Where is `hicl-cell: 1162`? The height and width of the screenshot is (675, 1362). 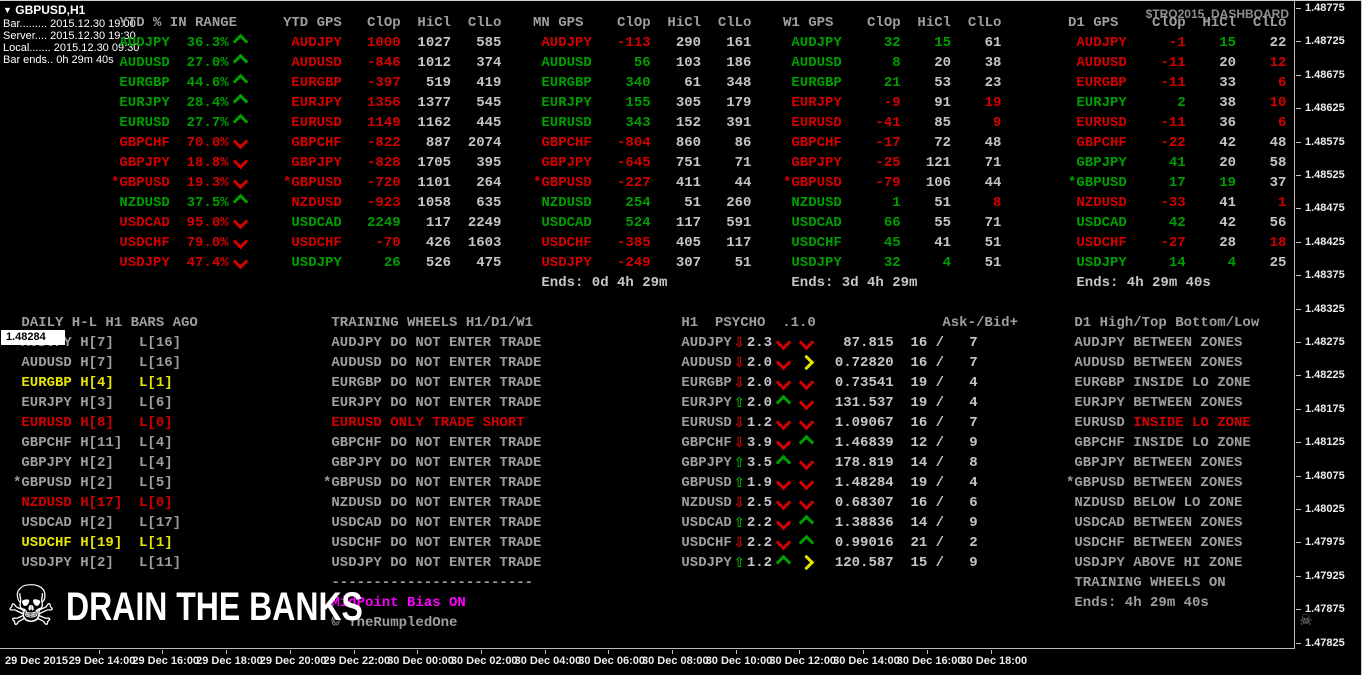
hicl-cell: 1162 is located at coordinates (426, 123).